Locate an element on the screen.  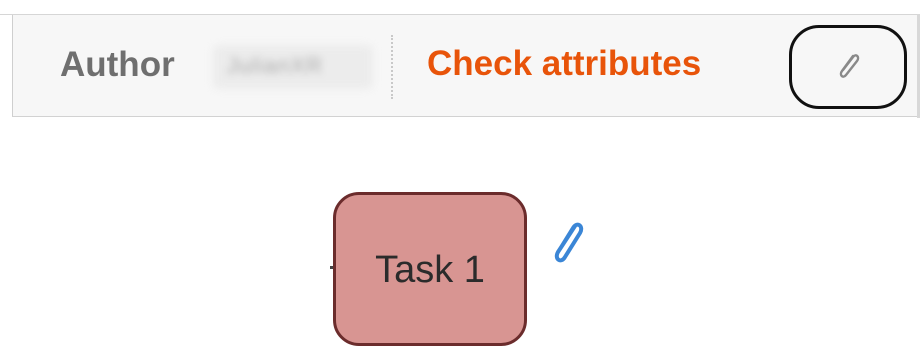
toolbar-divider is located at coordinates (392, 67).